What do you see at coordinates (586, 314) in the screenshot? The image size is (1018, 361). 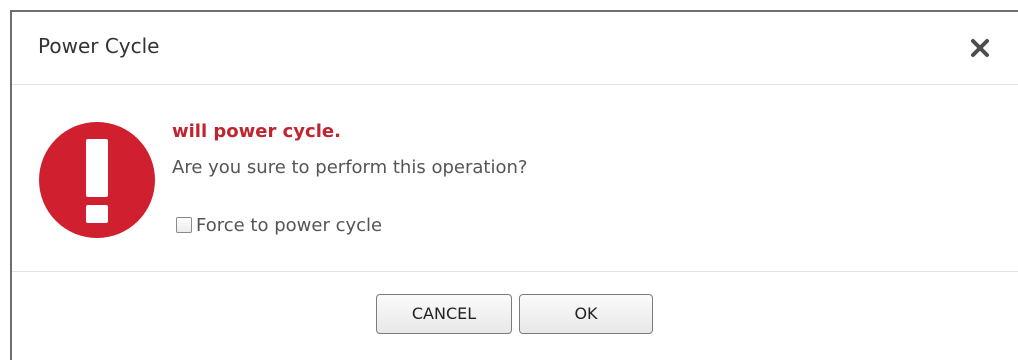 I see `ok-button: OK` at bounding box center [586, 314].